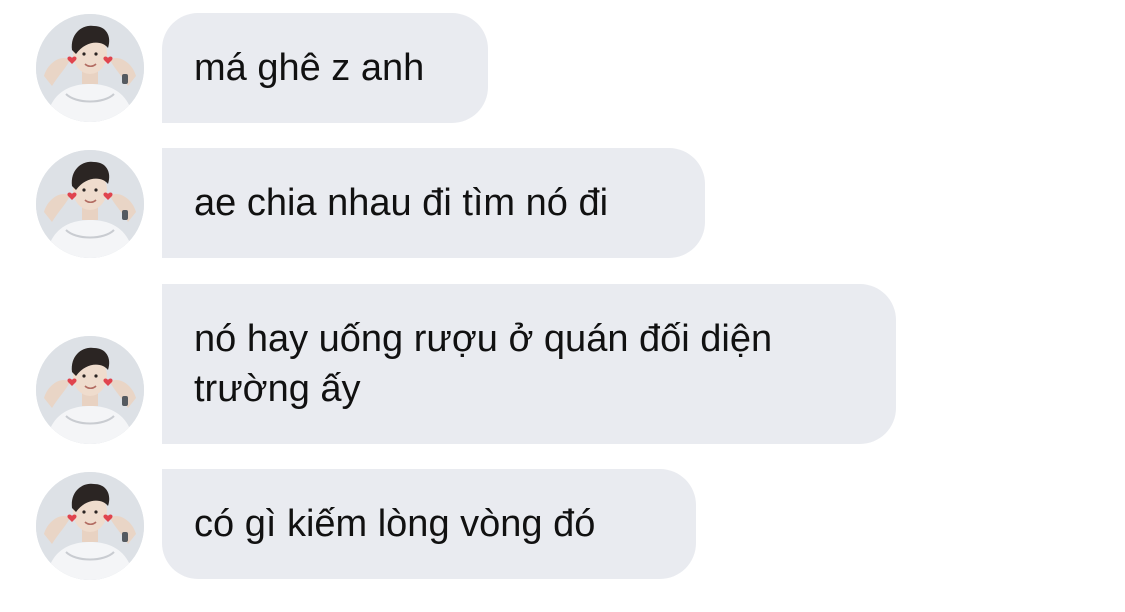 This screenshot has width=1125, height=612. Describe the element at coordinates (309, 68) in the screenshot. I see `message-text: má ghê z anh` at that location.